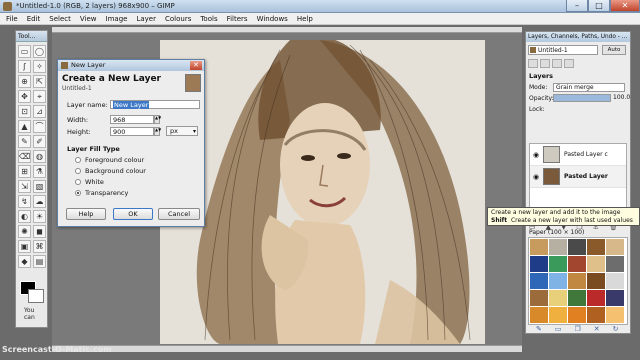 Image resolution: width=640 pixels, height=360 pixels. What do you see at coordinates (39, 141) in the screenshot?
I see `paintbrush-tool-icon: ✐` at bounding box center [39, 141].